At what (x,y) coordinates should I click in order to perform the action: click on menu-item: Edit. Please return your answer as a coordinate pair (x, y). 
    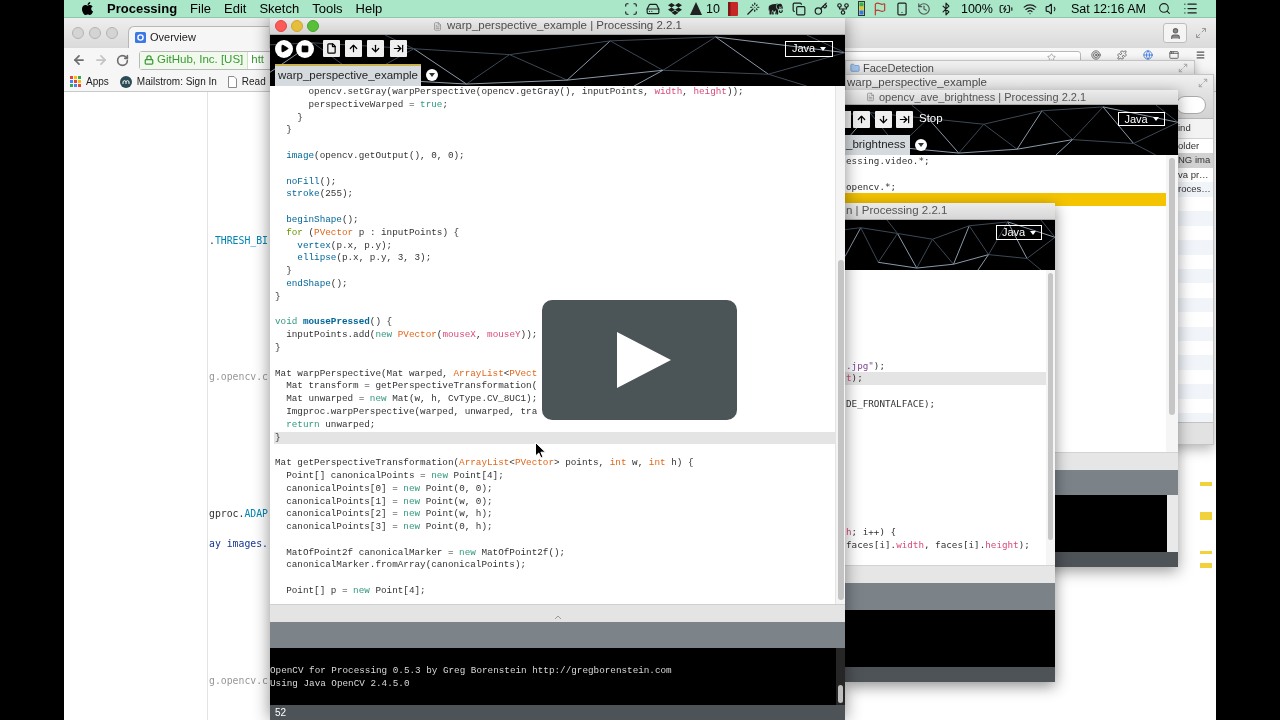
    Looking at the image, I should click on (235, 9).